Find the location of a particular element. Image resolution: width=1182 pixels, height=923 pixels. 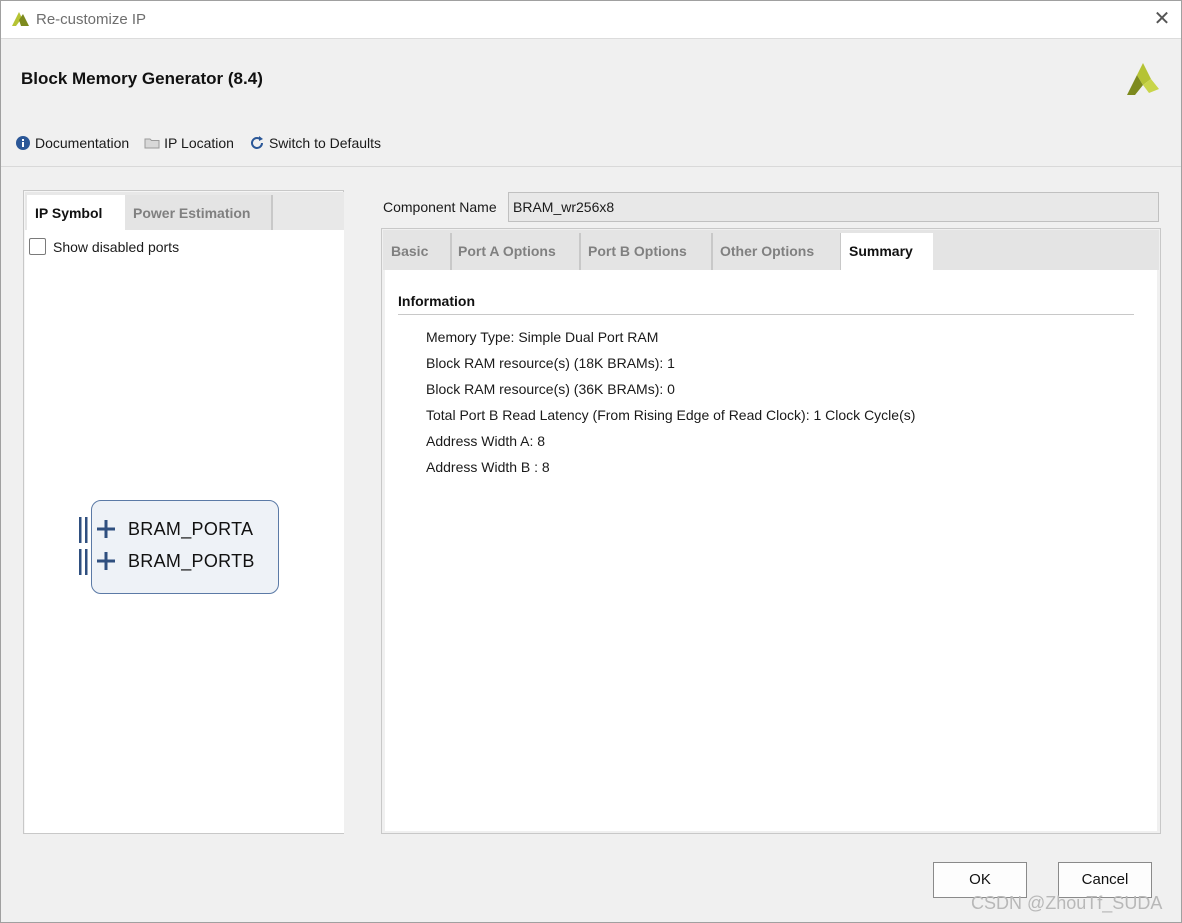

port-bram-portb: BRAM_PORTB is located at coordinates (179, 561).